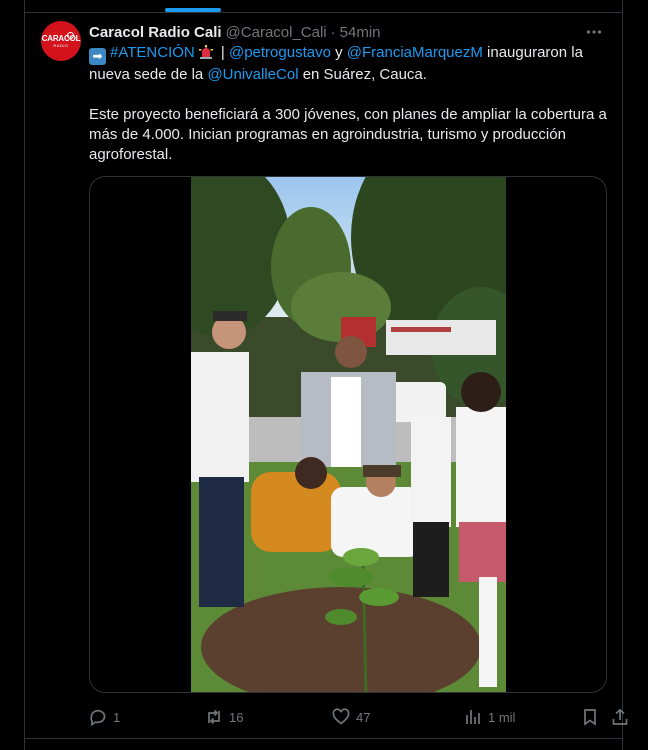  Describe the element at coordinates (473, 717) in the screenshot. I see `views-chart-icon` at that location.